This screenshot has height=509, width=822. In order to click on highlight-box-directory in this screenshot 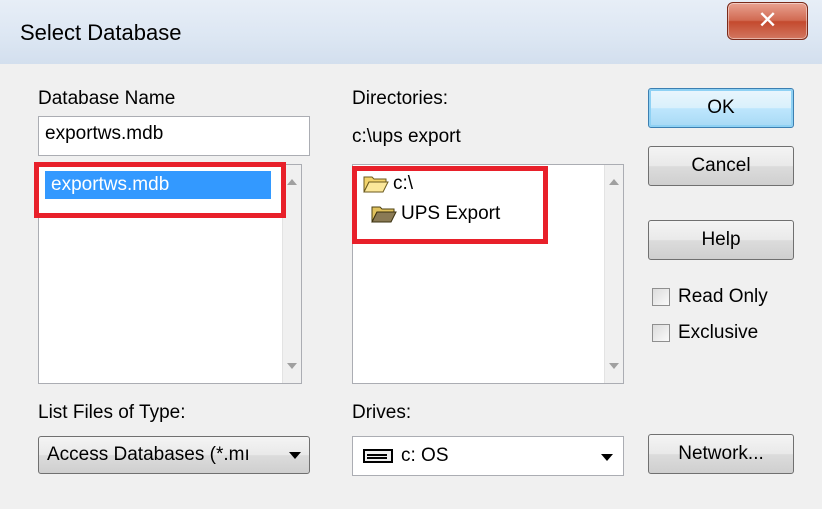, I will do `click(450, 205)`.